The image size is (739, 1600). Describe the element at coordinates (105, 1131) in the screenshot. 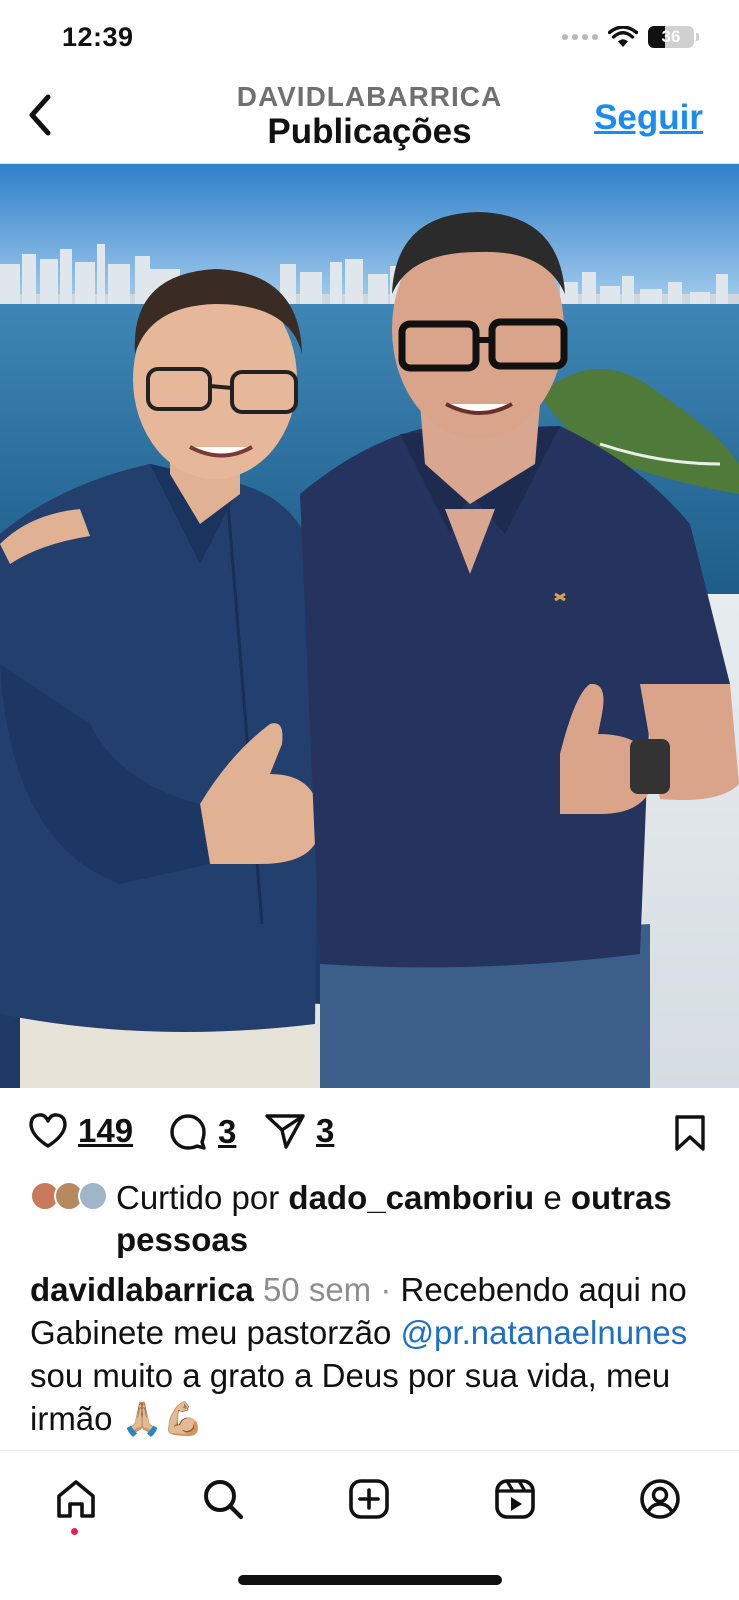

I see `likes-count: 149` at that location.